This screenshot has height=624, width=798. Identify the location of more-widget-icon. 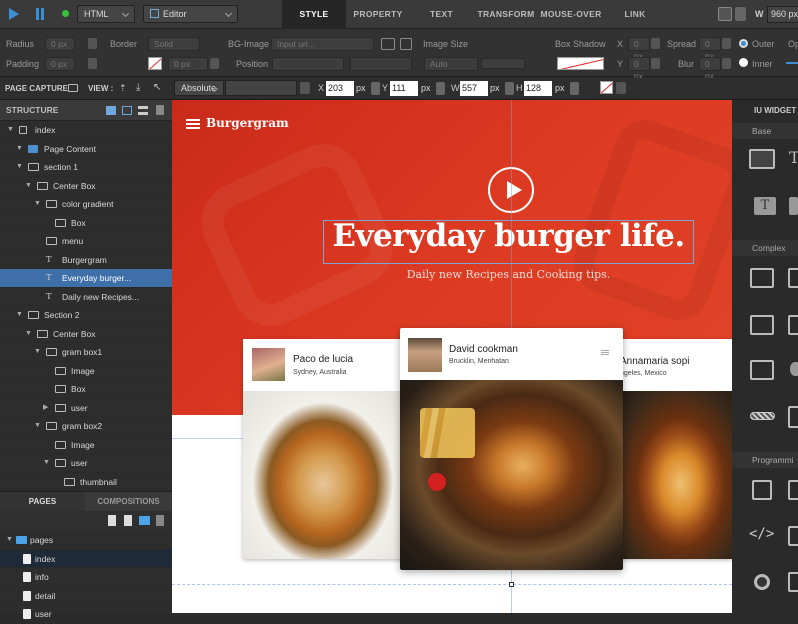
(793, 582).